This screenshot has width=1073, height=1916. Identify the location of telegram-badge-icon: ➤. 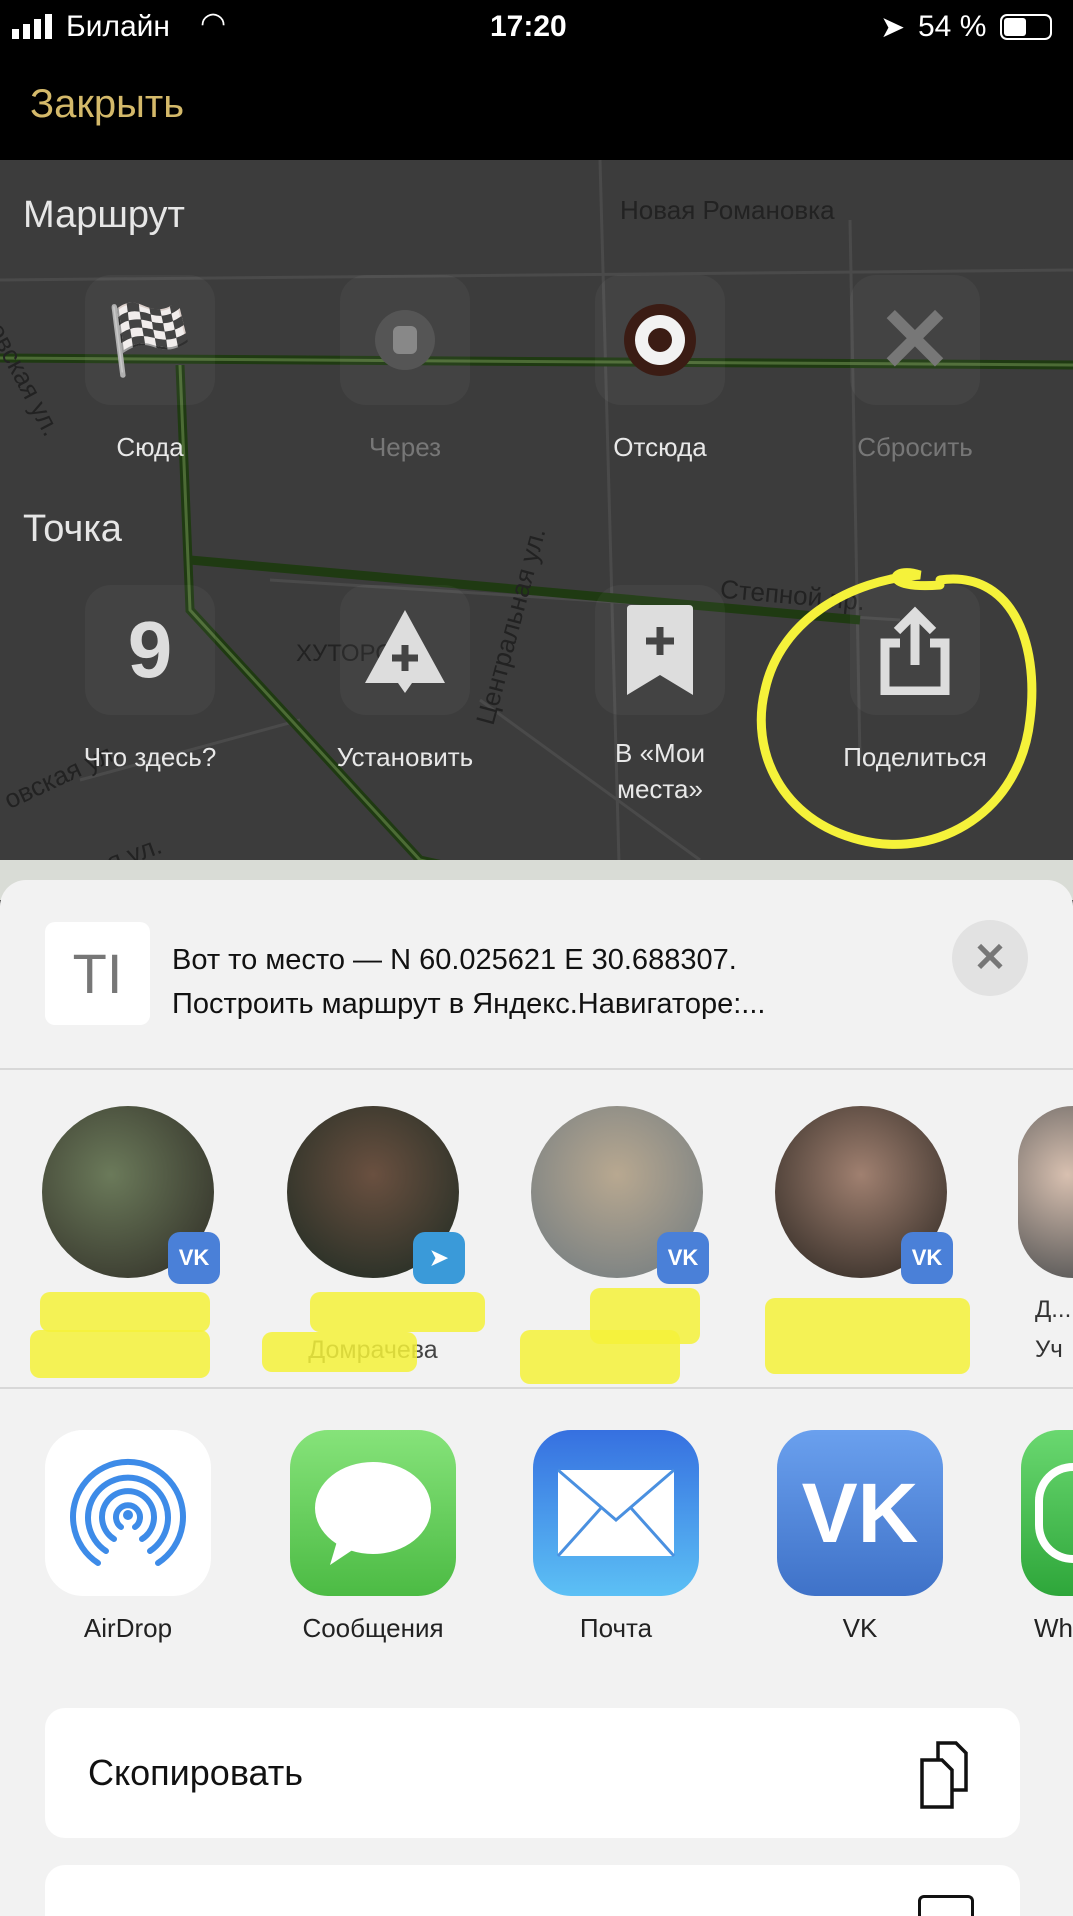
(439, 1258).